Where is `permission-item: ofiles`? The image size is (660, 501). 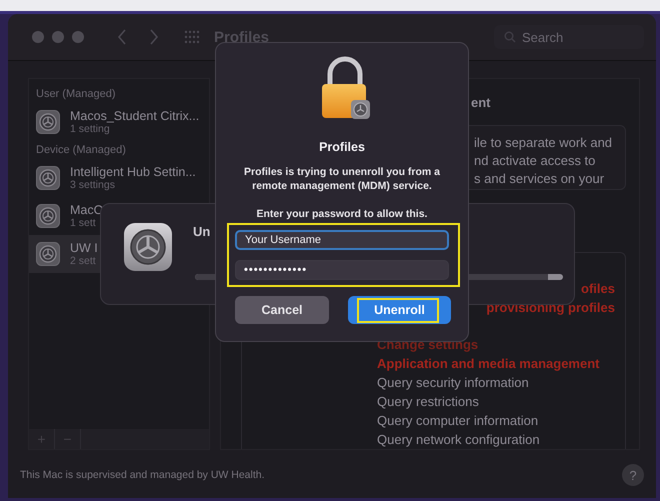
permission-item: ofiles is located at coordinates (598, 288).